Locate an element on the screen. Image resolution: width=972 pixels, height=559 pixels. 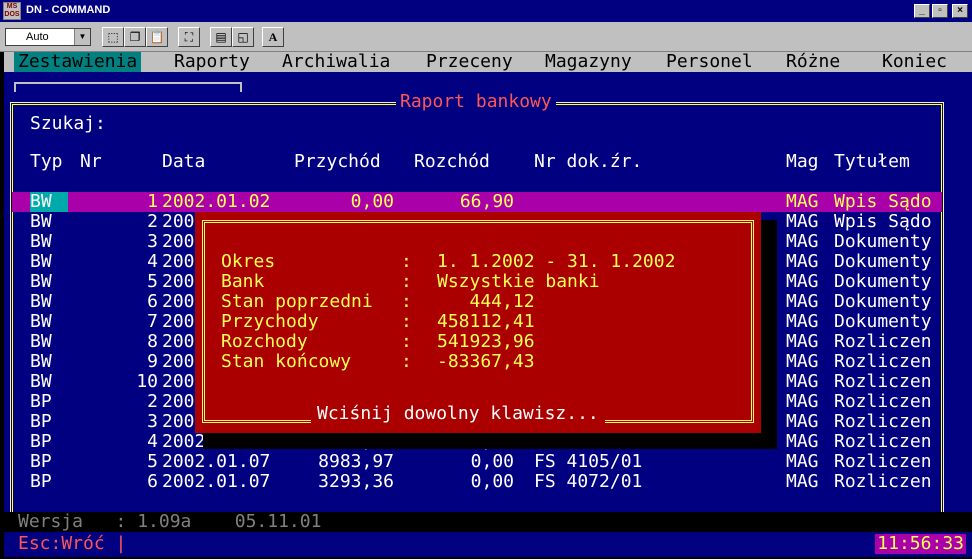
copy-icon: ❐ is located at coordinates (135, 37).